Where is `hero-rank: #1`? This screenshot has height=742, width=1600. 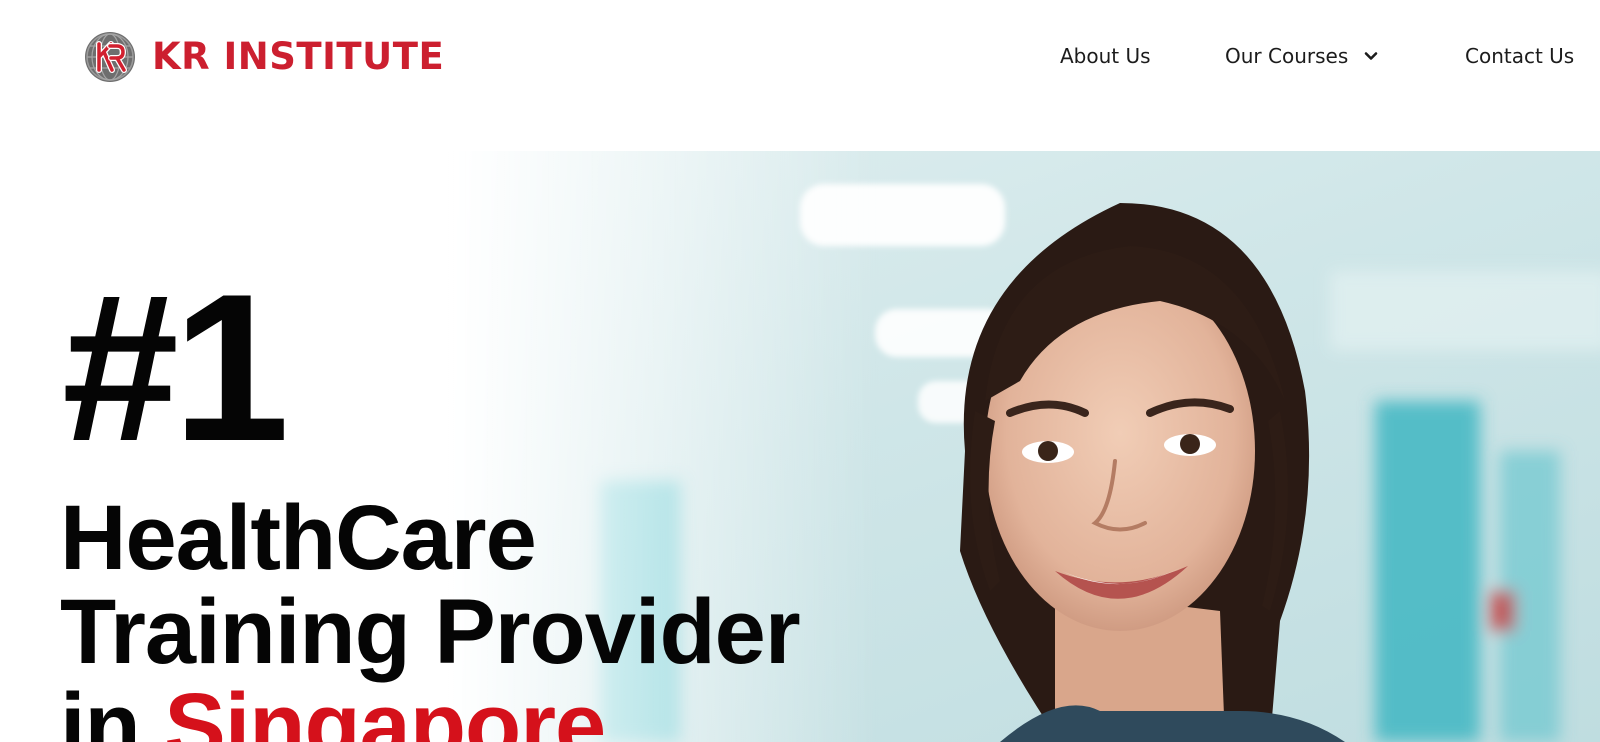 hero-rank: #1 is located at coordinates (176, 367).